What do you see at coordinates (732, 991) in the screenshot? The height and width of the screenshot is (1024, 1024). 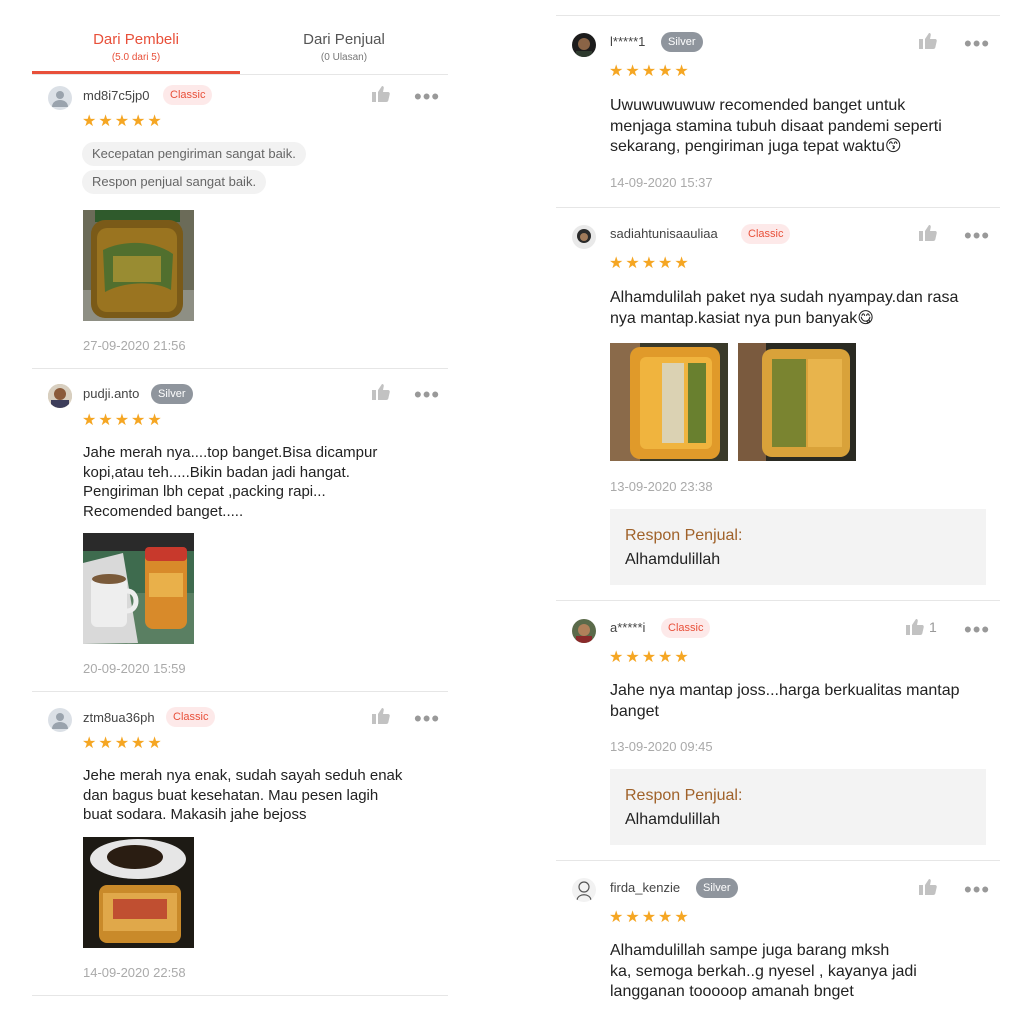 I see `review-text-line: langganan tooooop amanah bnget` at bounding box center [732, 991].